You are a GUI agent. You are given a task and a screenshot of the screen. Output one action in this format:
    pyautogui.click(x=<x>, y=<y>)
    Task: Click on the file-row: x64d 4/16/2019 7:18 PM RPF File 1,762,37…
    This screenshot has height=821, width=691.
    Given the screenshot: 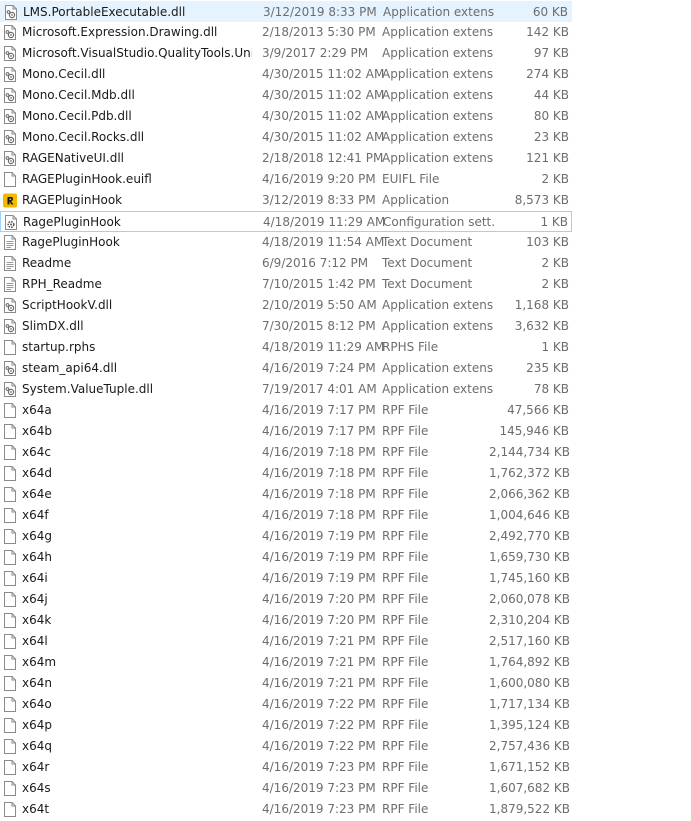 What is the action you would take?
    pyautogui.click(x=286, y=473)
    